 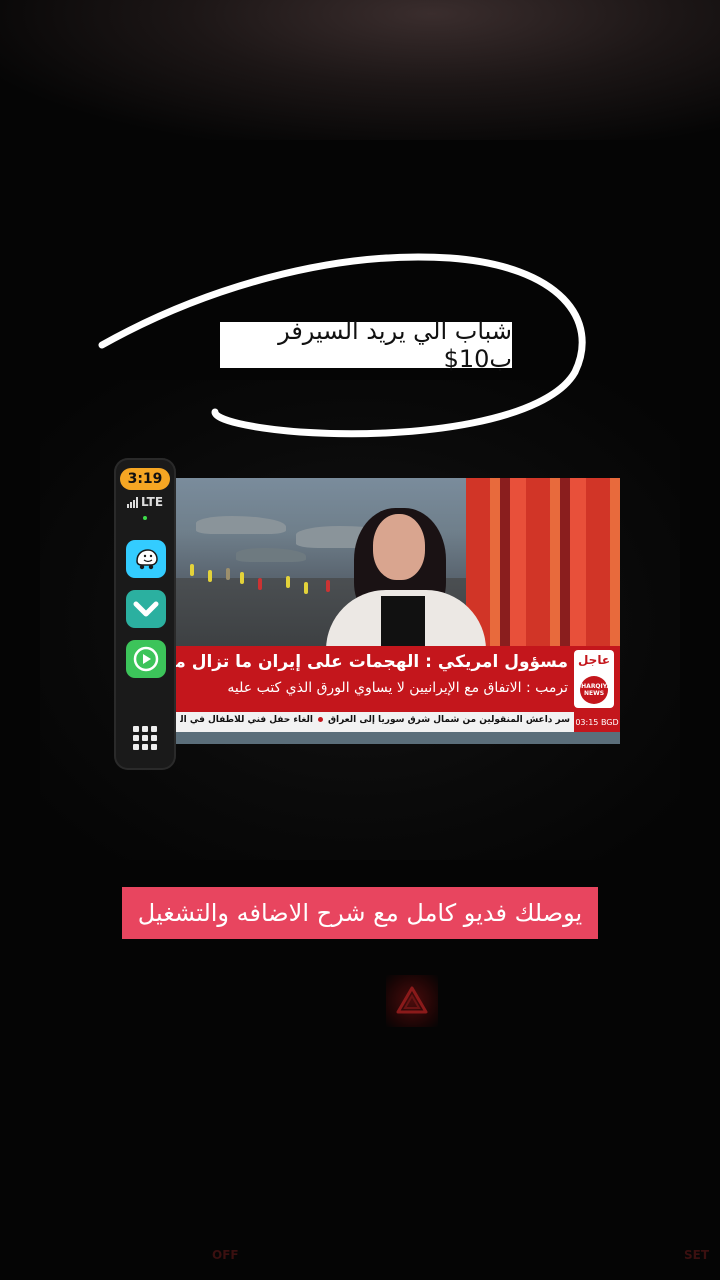 What do you see at coordinates (594, 660) in the screenshot?
I see `breaking-label: عاجل` at bounding box center [594, 660].